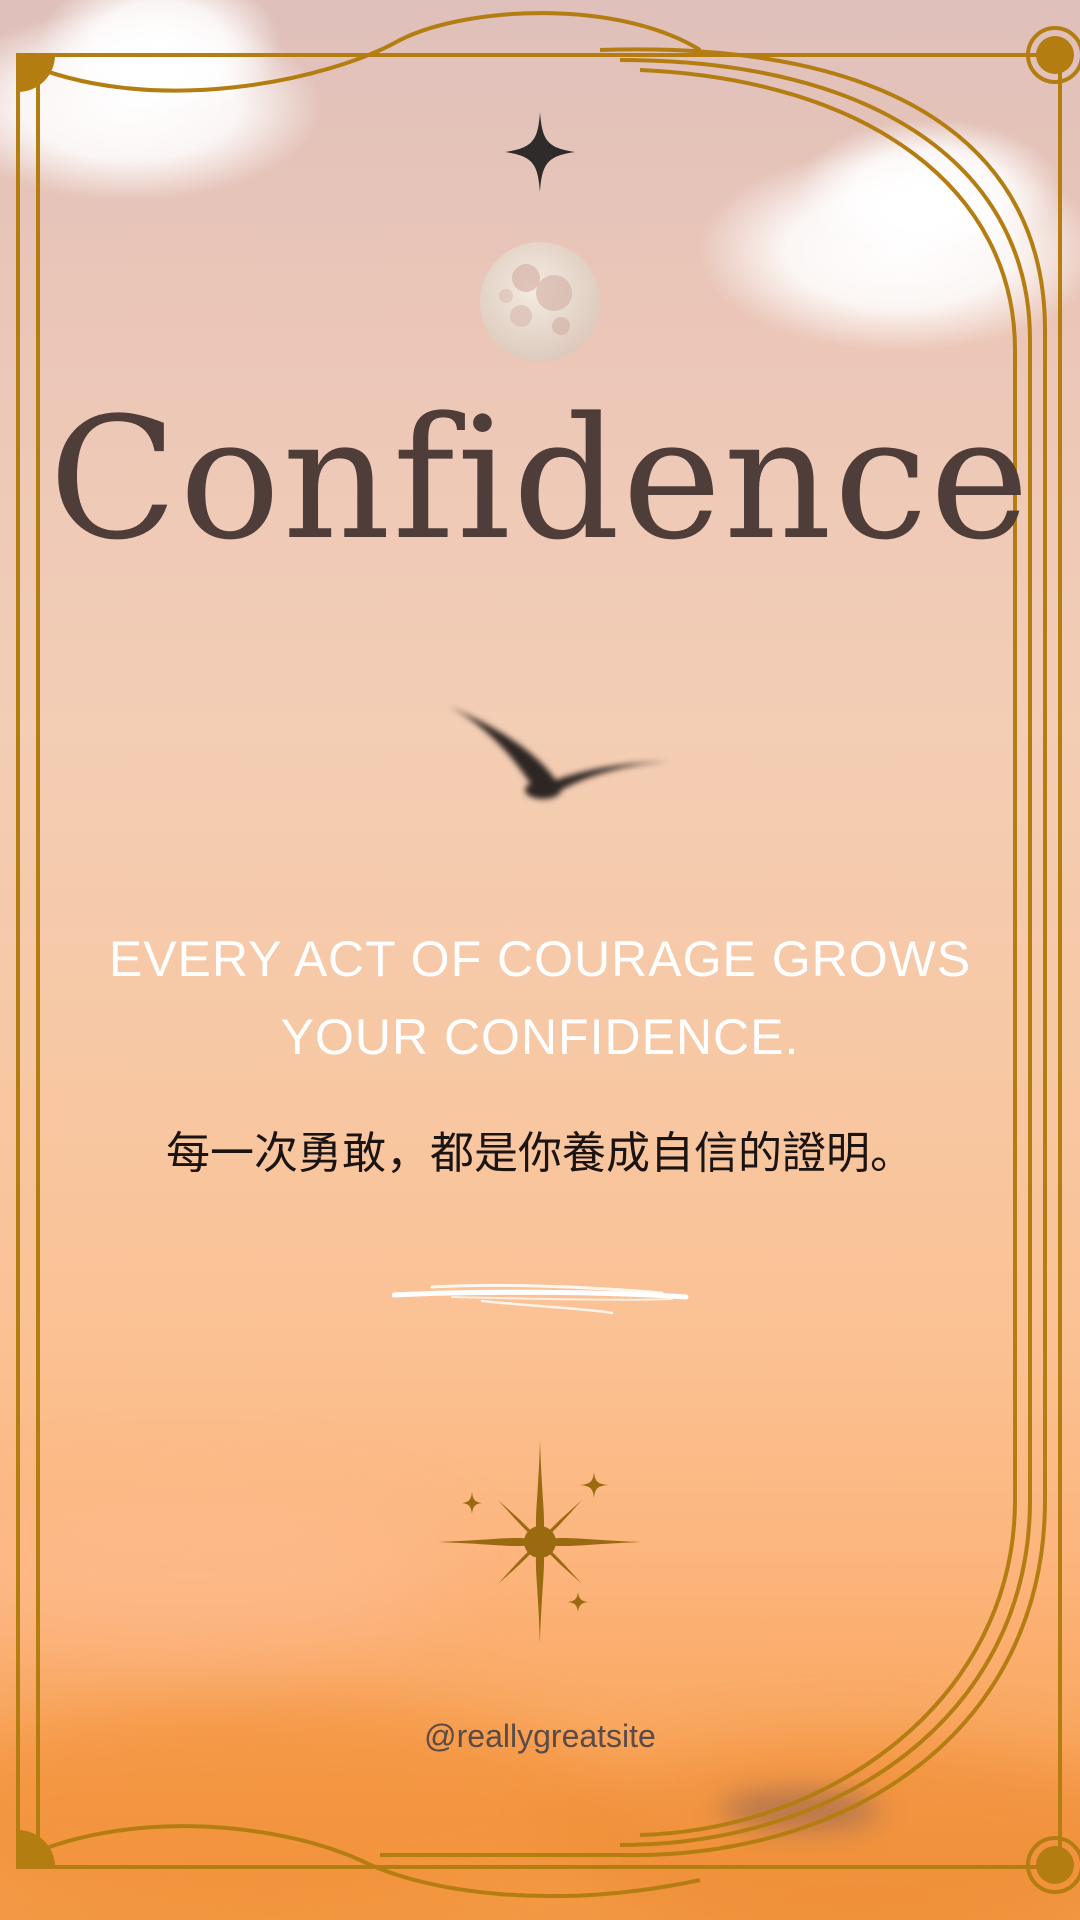 The height and width of the screenshot is (1920, 1080). What do you see at coordinates (559, 752) in the screenshot?
I see `flying-bird-icon` at bounding box center [559, 752].